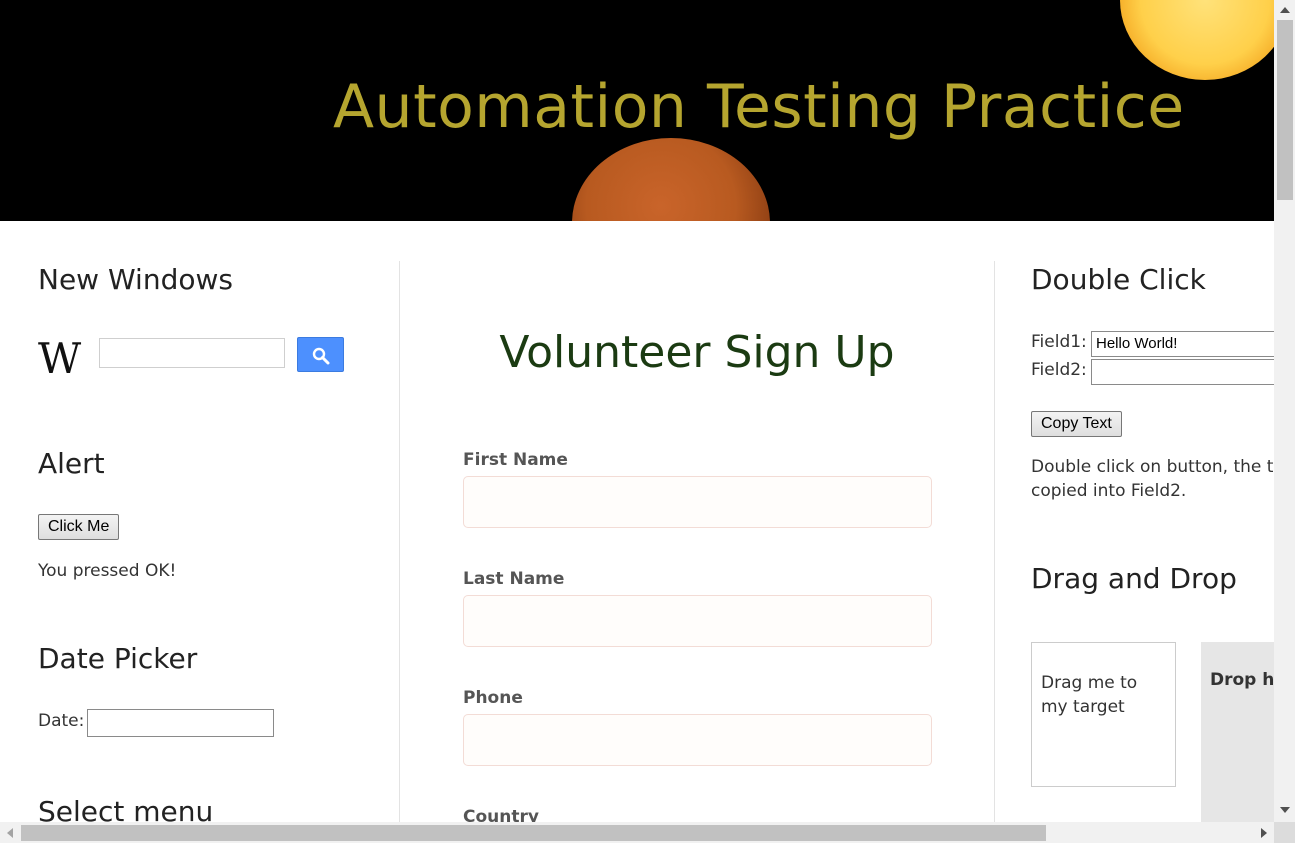 The height and width of the screenshot is (843, 1295). I want to click on alert-heading: Alert, so click(71, 463).